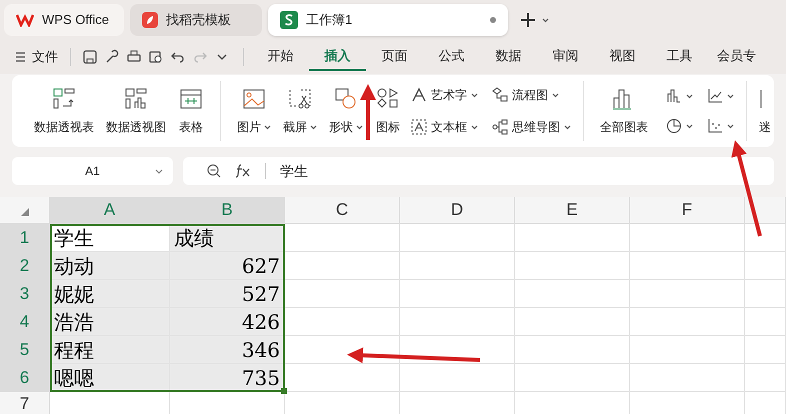  Describe the element at coordinates (368, 112) in the screenshot. I see `annotation-arrow` at that location.